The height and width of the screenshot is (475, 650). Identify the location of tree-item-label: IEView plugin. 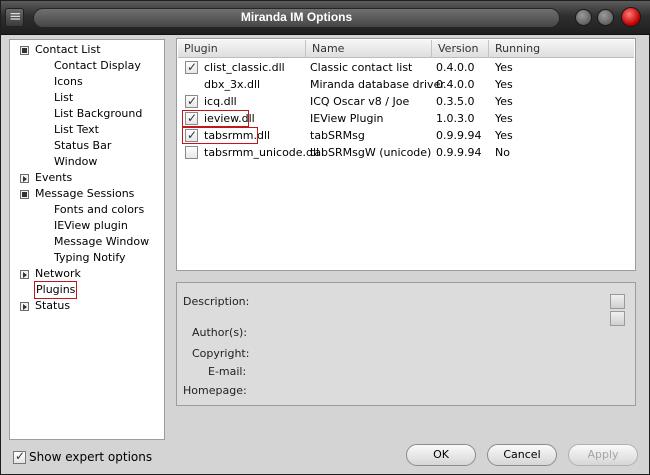
(91, 225).